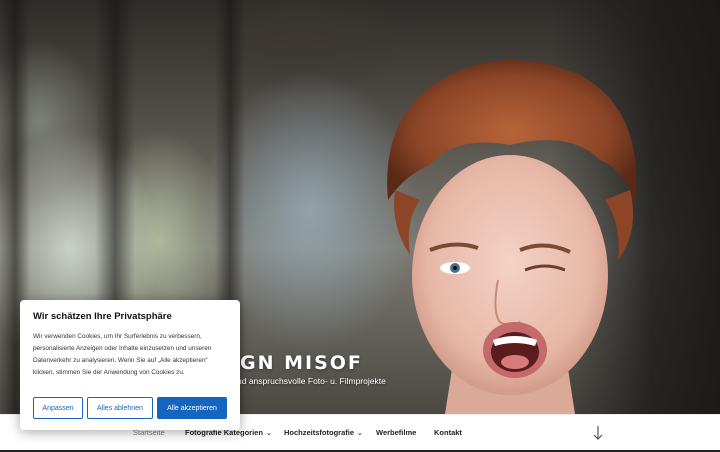 This screenshot has width=720, height=452. I want to click on arrow-down-icon, so click(598, 433).